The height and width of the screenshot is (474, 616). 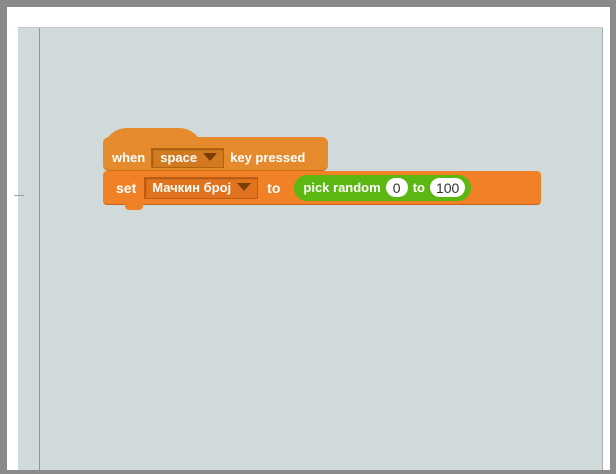 I want to click on scrollbar-track, so click(x=602, y=249).